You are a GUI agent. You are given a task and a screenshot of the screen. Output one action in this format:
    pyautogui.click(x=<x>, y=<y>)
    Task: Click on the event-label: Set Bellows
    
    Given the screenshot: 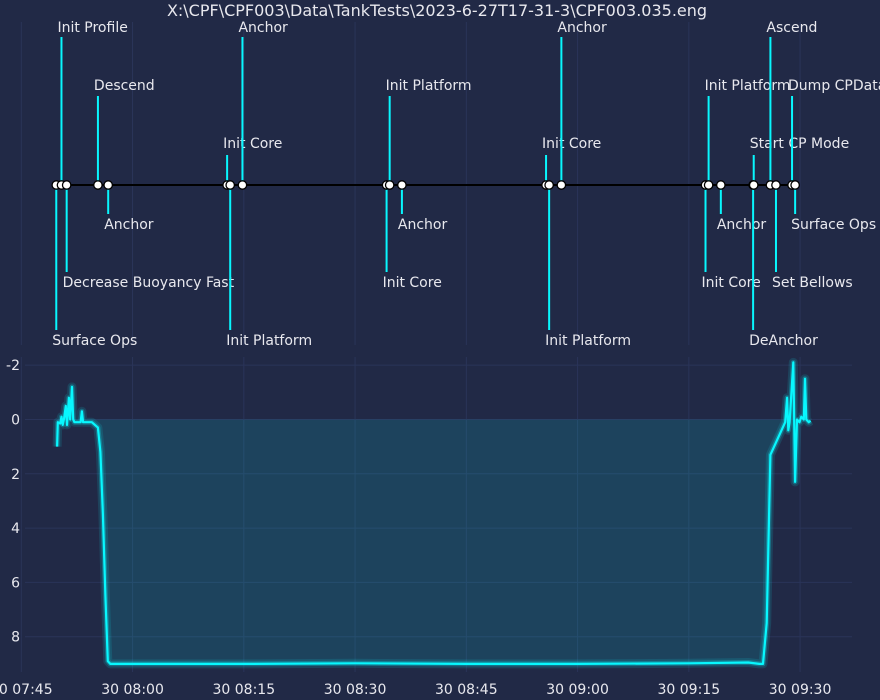 What is the action you would take?
    pyautogui.click(x=812, y=283)
    